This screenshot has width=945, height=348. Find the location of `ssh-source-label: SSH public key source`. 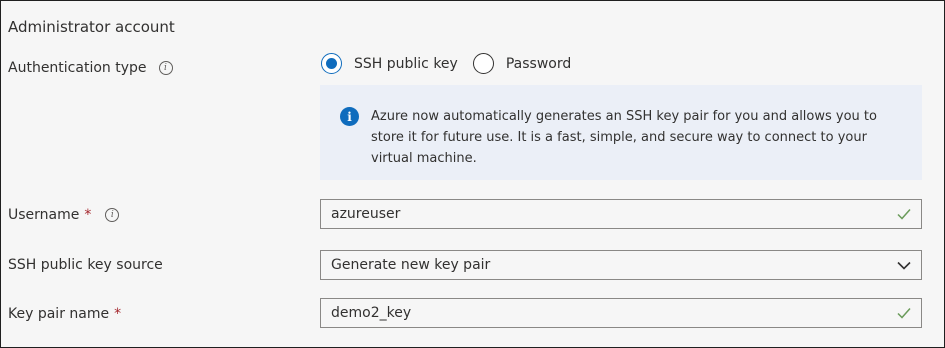

ssh-source-label: SSH public key source is located at coordinates (85, 265).